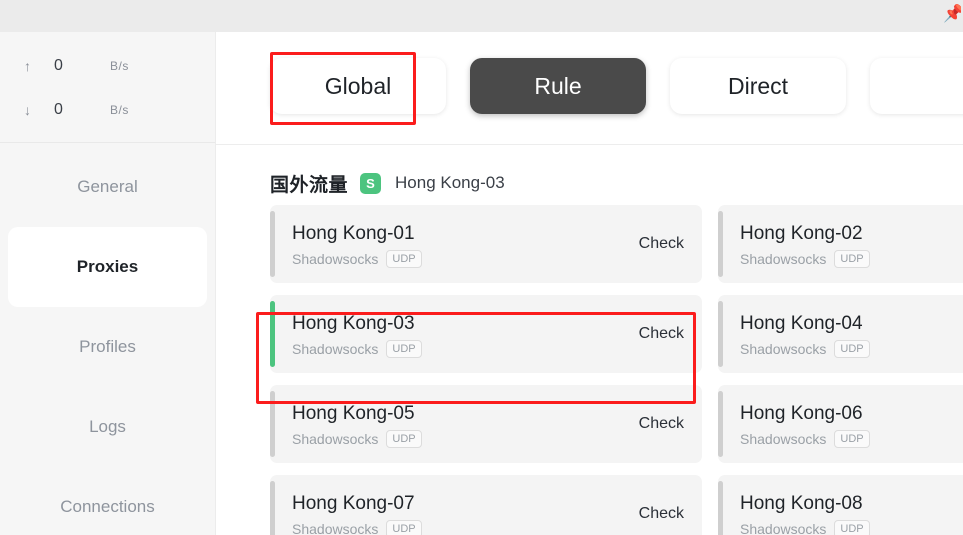  I want to click on upload-unit: B/s, so click(119, 66).